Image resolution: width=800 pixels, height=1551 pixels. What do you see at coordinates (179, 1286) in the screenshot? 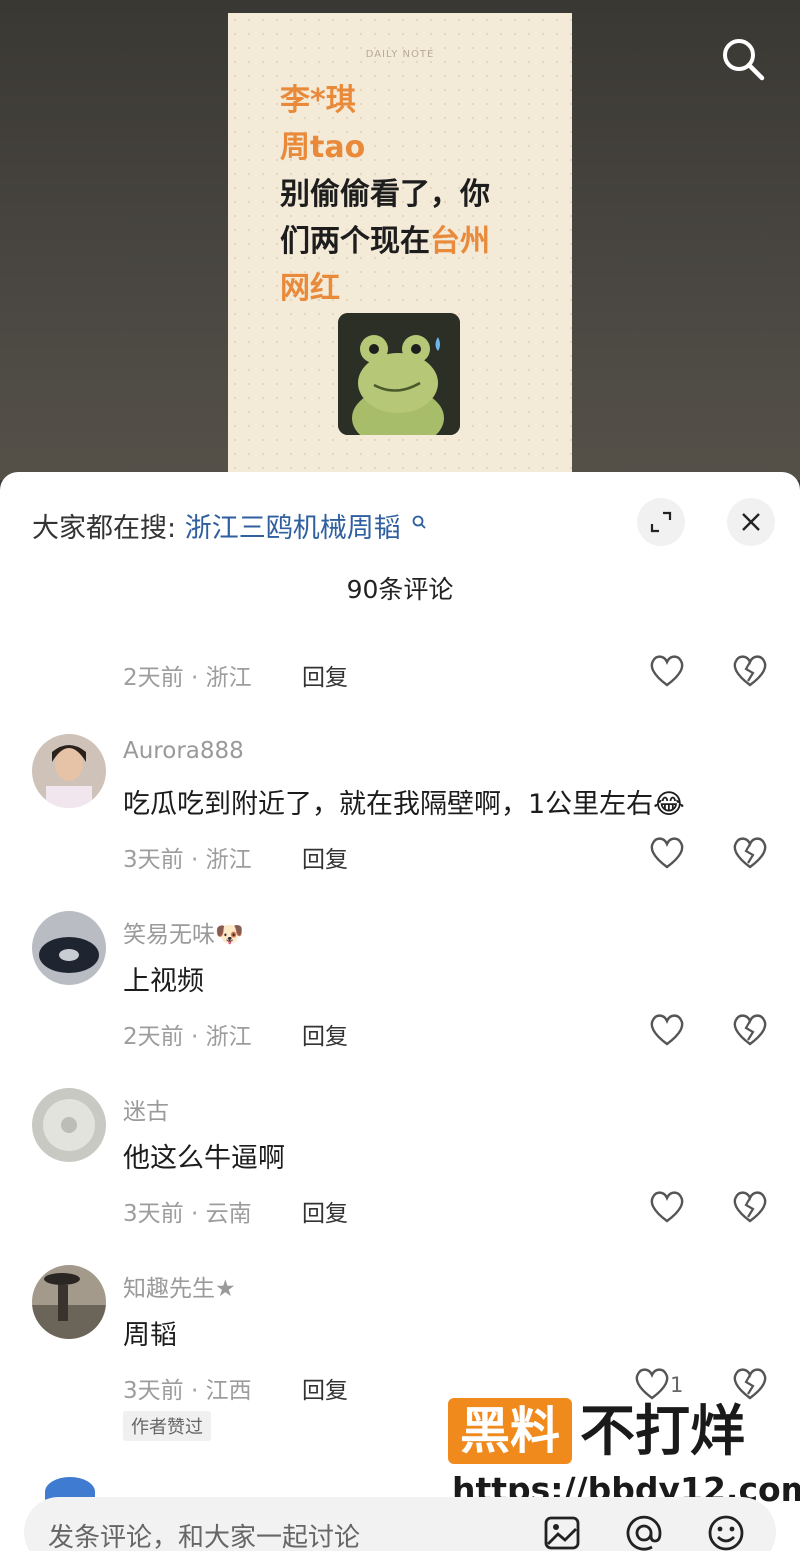
I see `comment-author: 知趣先生★` at bounding box center [179, 1286].